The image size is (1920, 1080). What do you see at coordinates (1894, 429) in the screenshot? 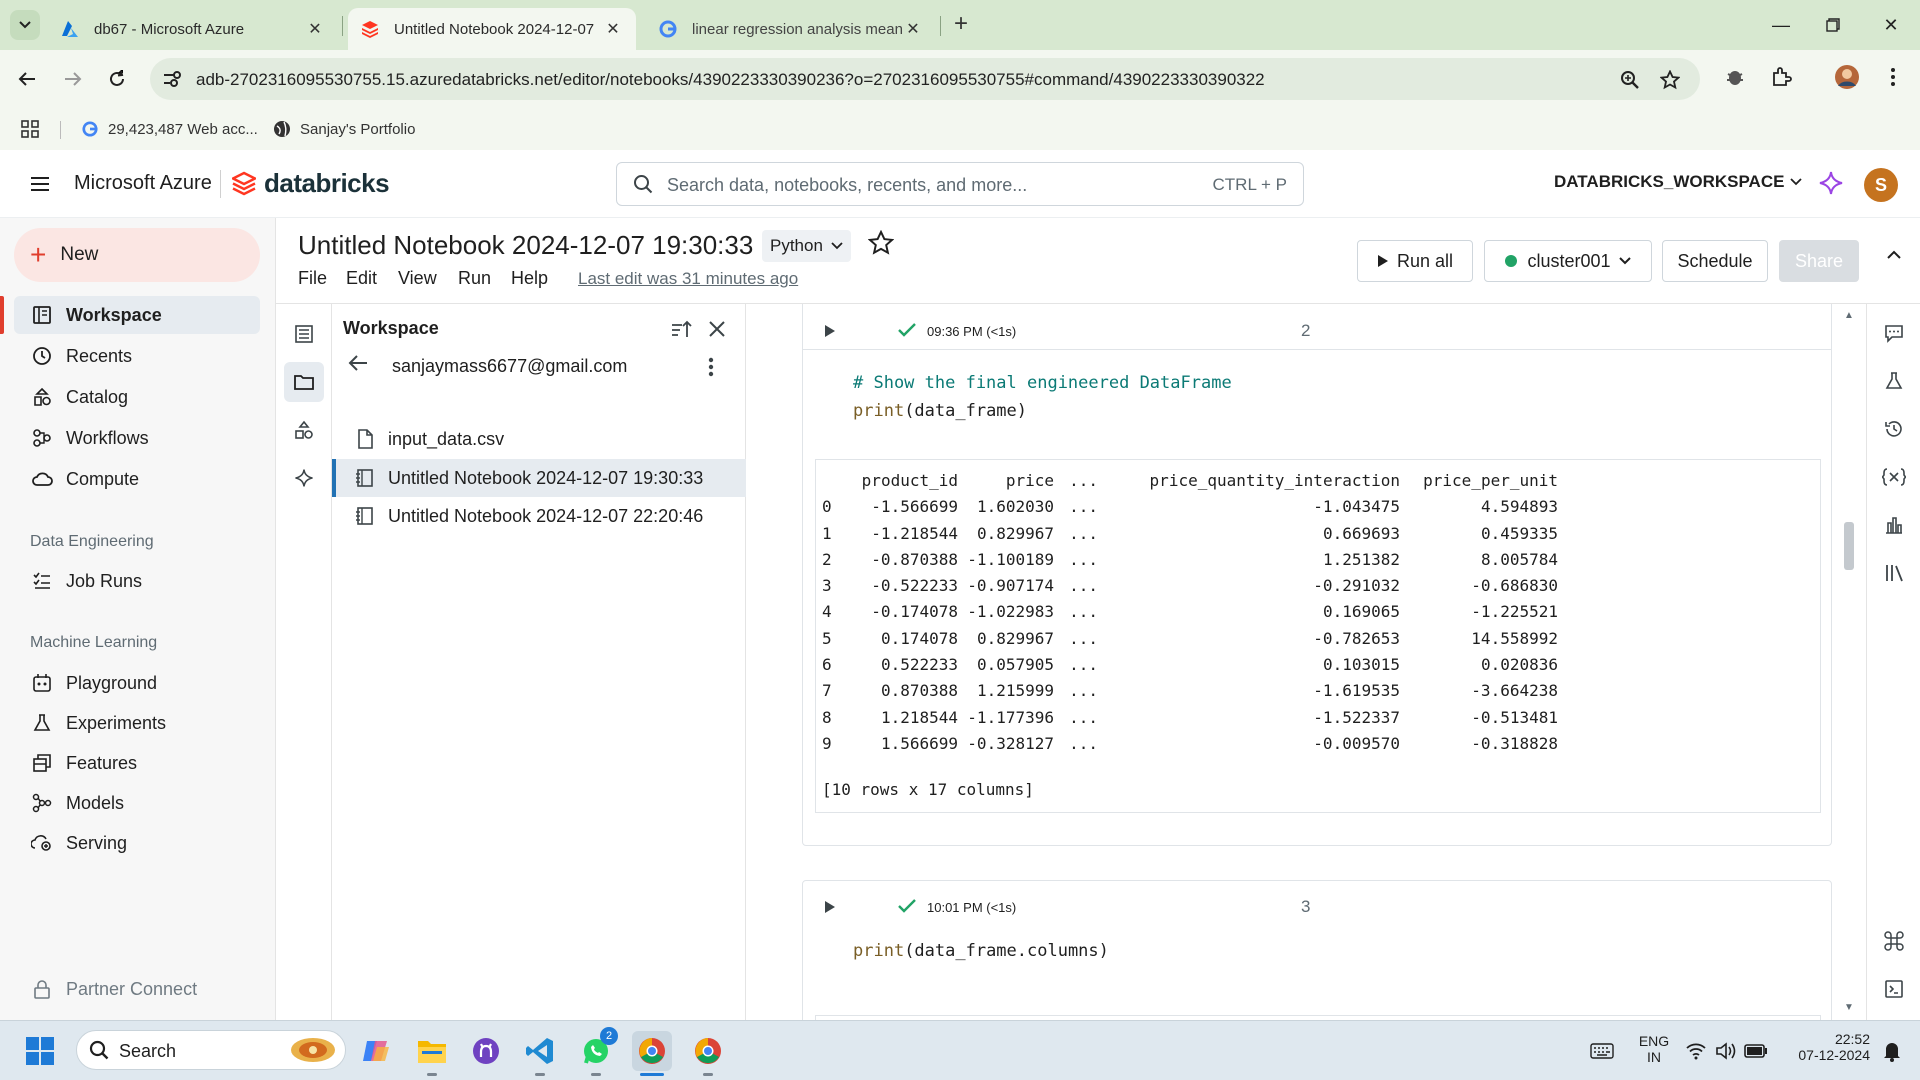
I see `history-icon` at bounding box center [1894, 429].